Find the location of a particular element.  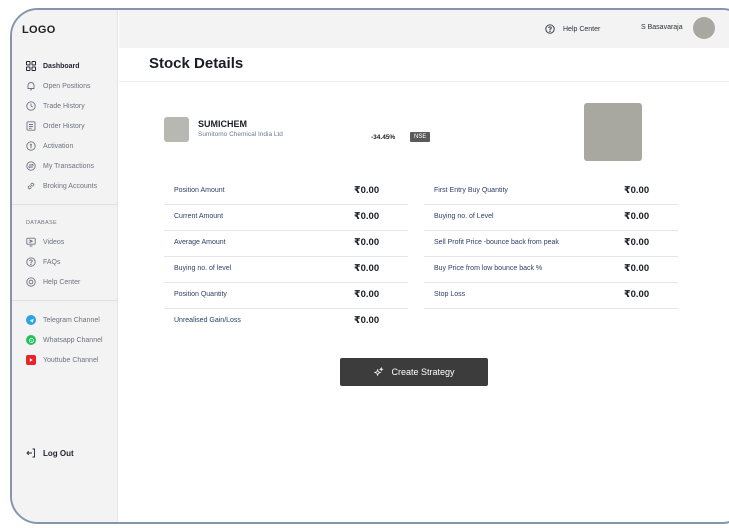

logout-button: Log Out is located at coordinates (50, 453).